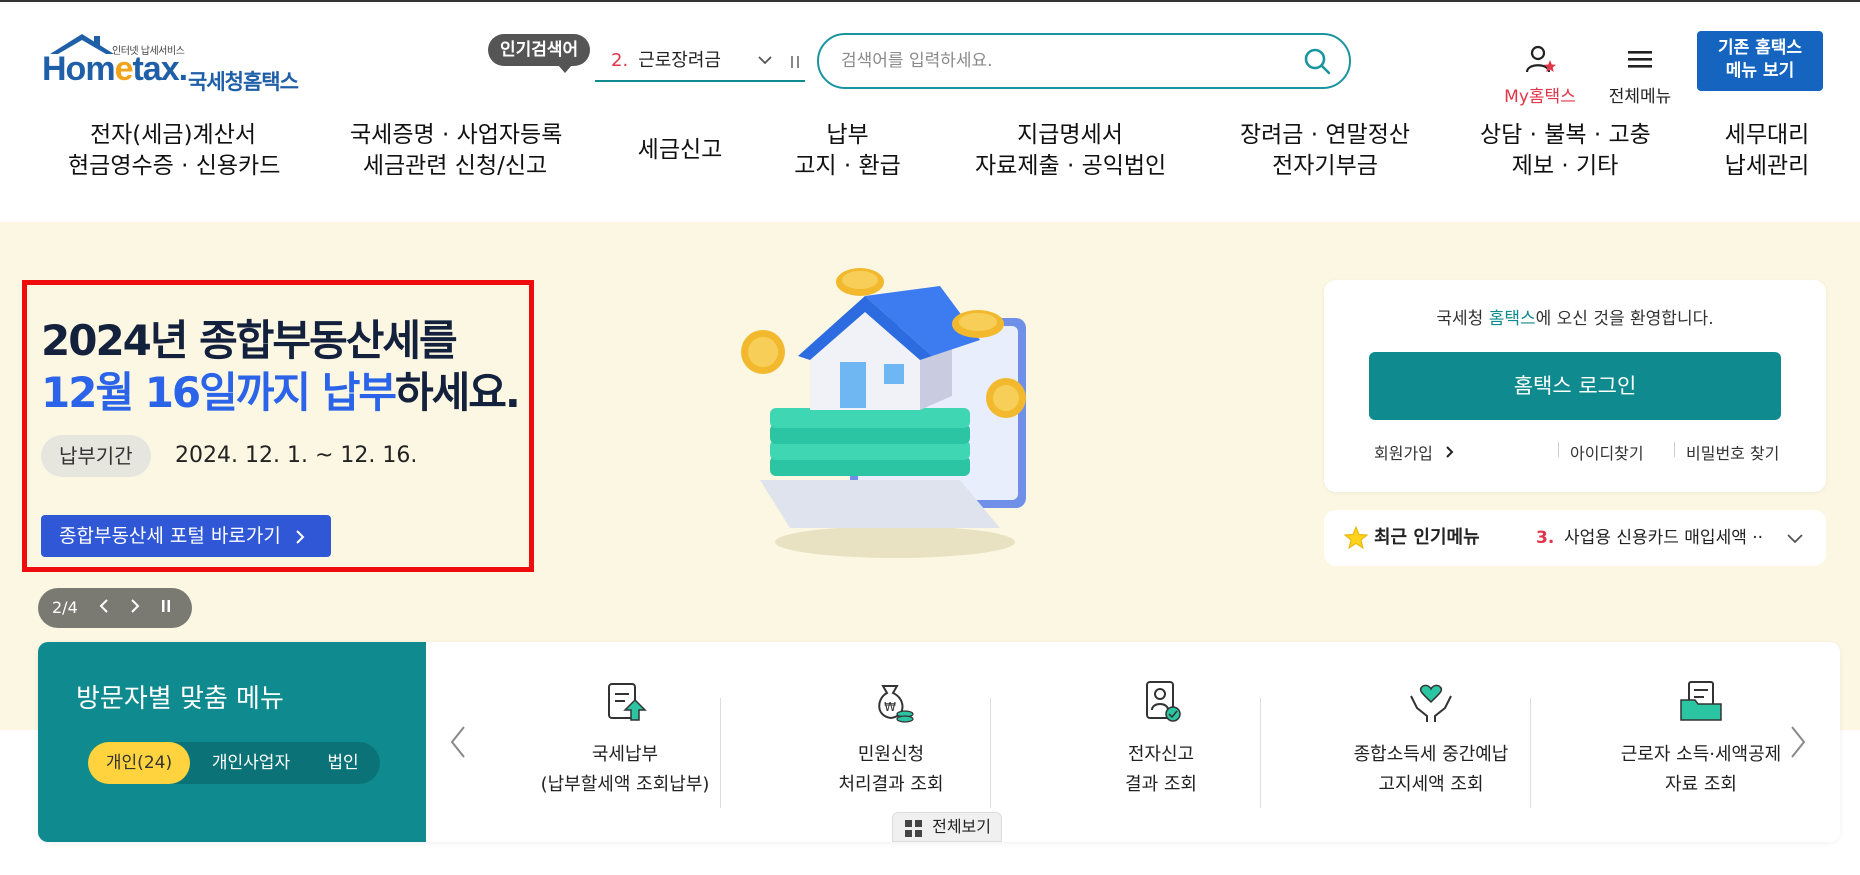 Image resolution: width=1860 pixels, height=875 pixels. What do you see at coordinates (1640, 75) in the screenshot?
I see `all-menu-button: 전체메뉴` at bounding box center [1640, 75].